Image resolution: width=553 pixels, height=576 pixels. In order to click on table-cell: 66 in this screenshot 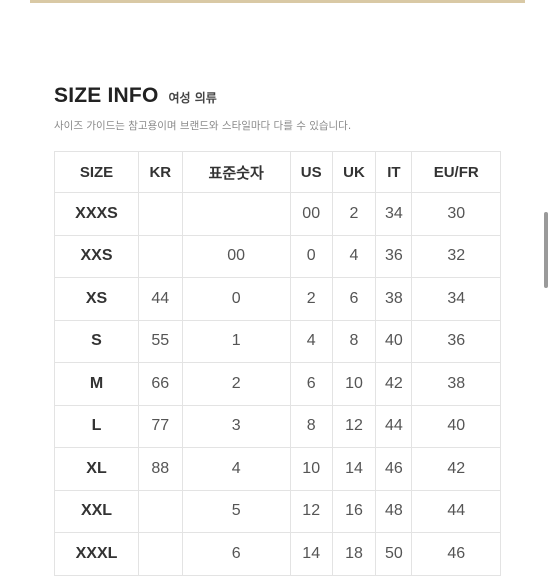, I will do `click(160, 384)`.